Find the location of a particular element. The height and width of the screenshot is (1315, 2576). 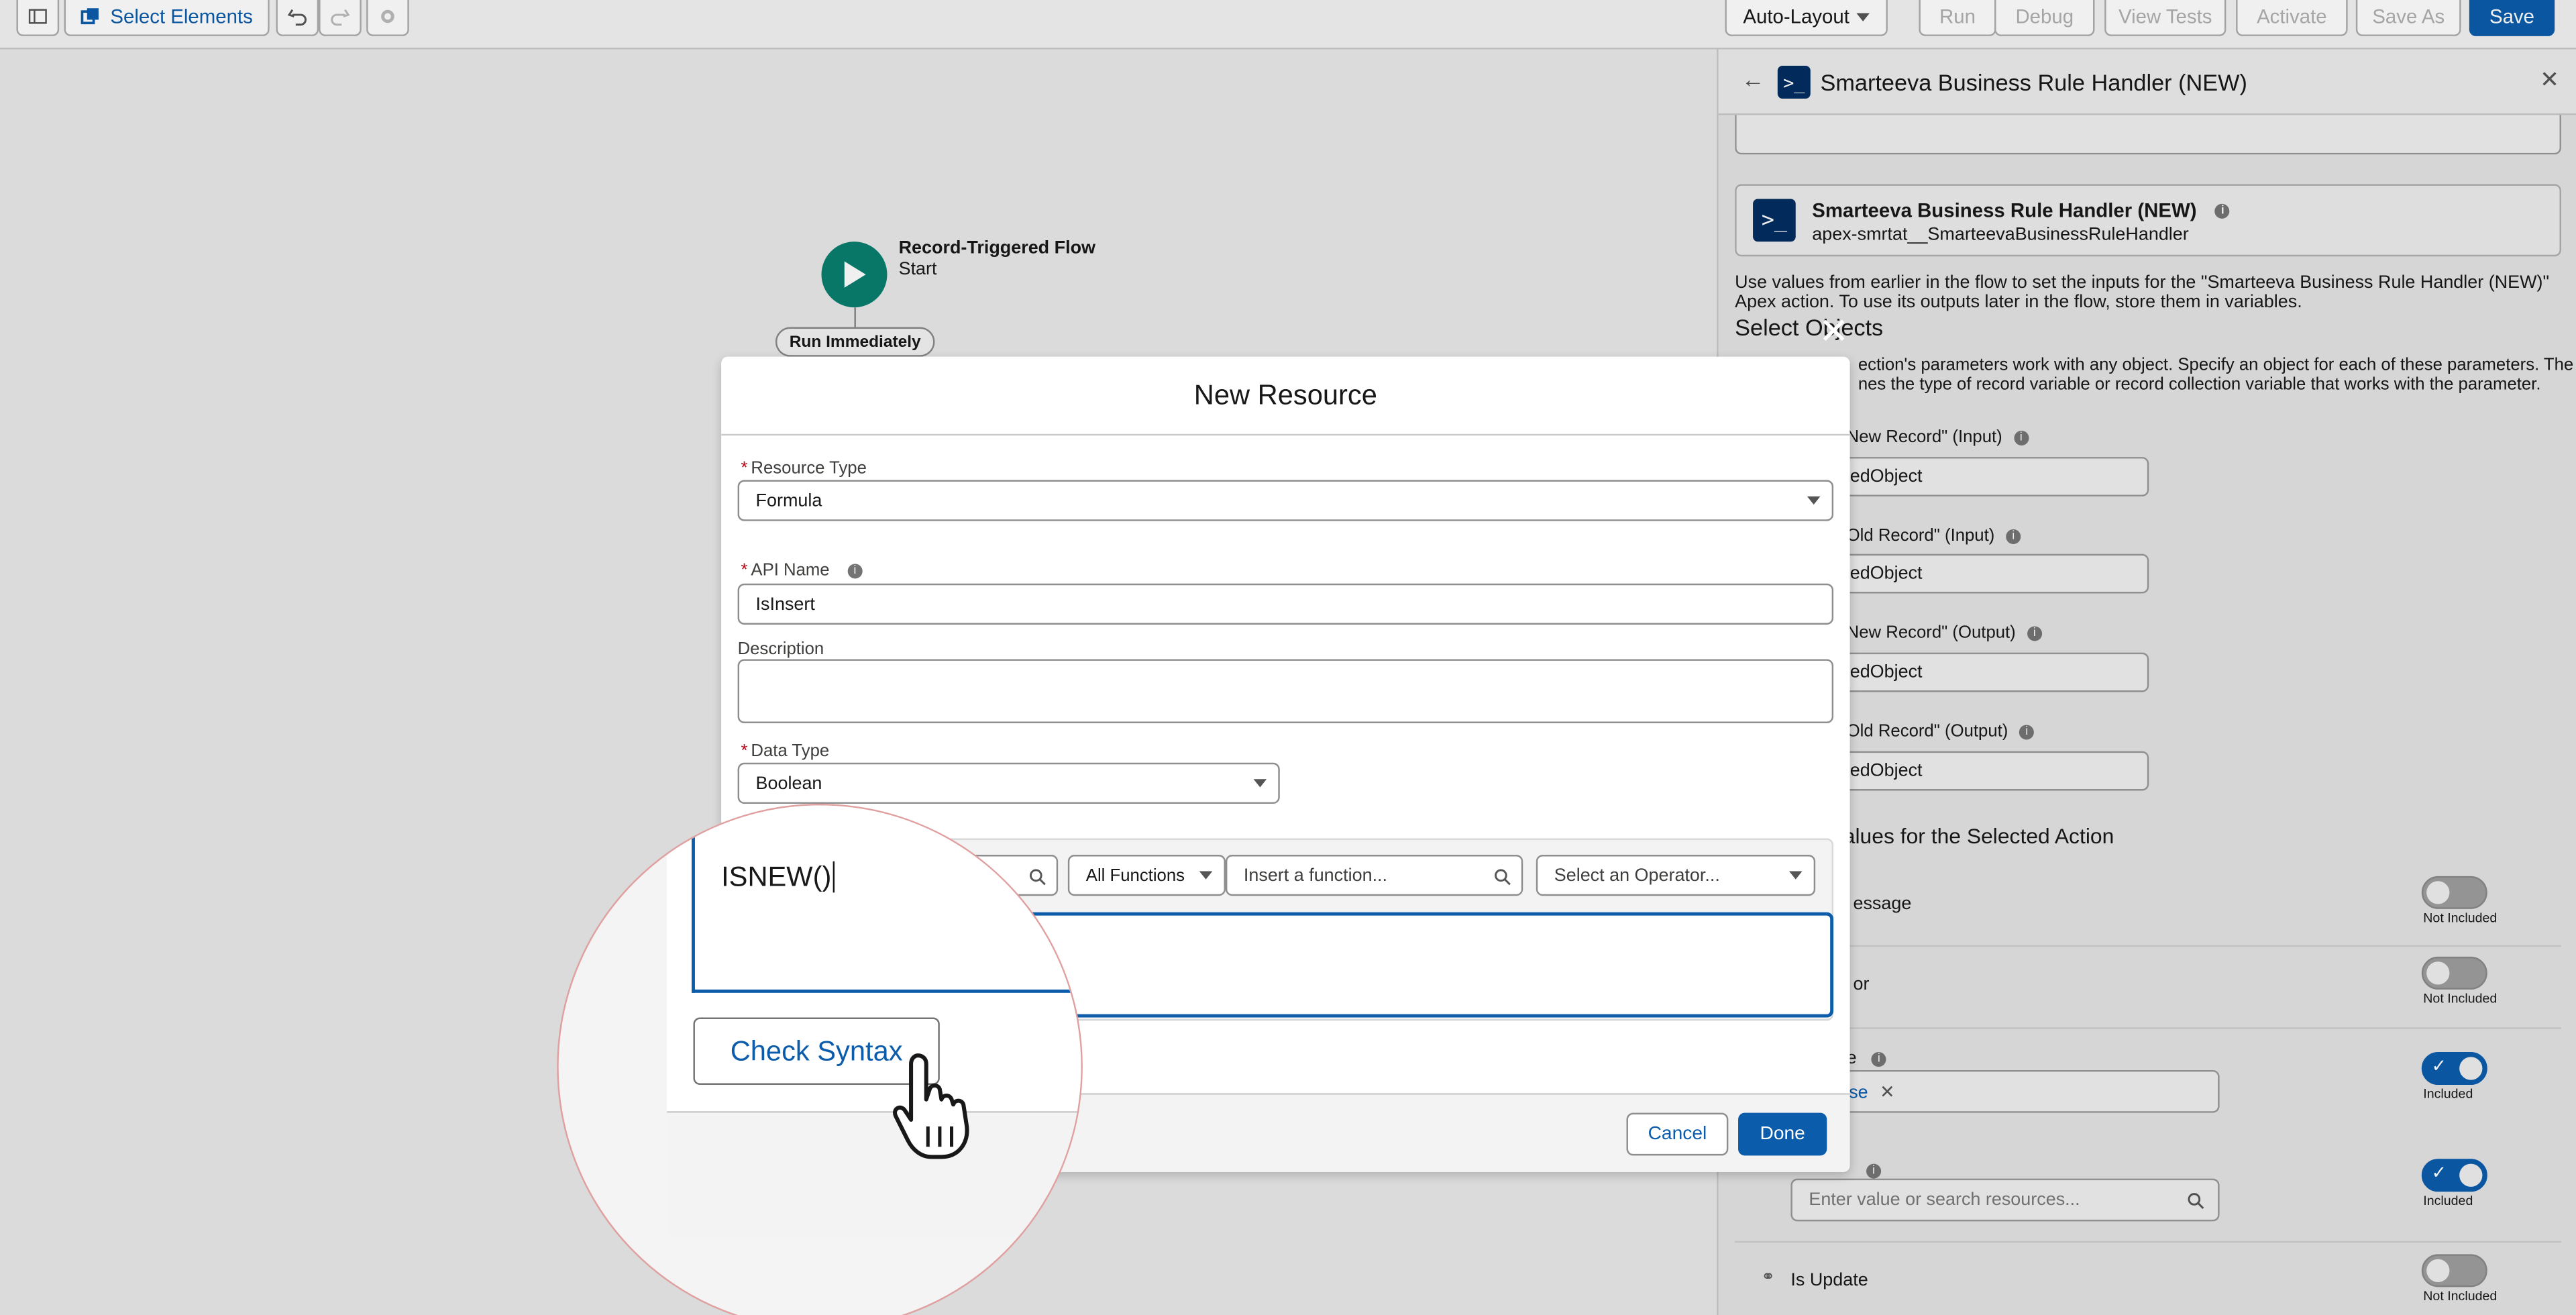

all-functions-value: All Functions is located at coordinates (1135, 875).